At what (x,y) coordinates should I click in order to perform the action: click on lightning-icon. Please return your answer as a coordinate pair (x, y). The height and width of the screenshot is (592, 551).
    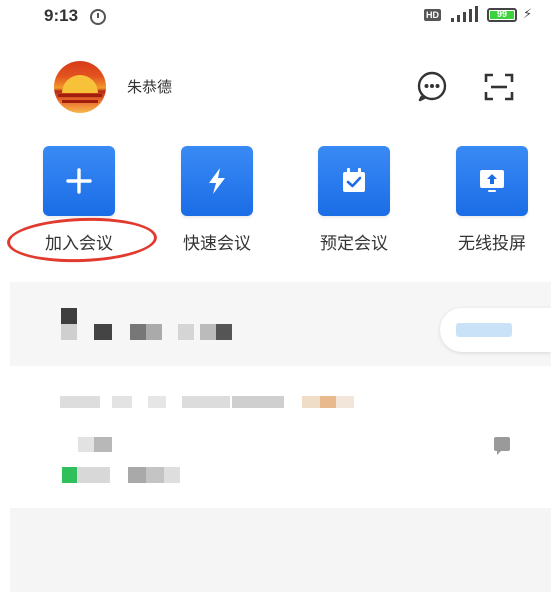
    Looking at the image, I should click on (217, 181).